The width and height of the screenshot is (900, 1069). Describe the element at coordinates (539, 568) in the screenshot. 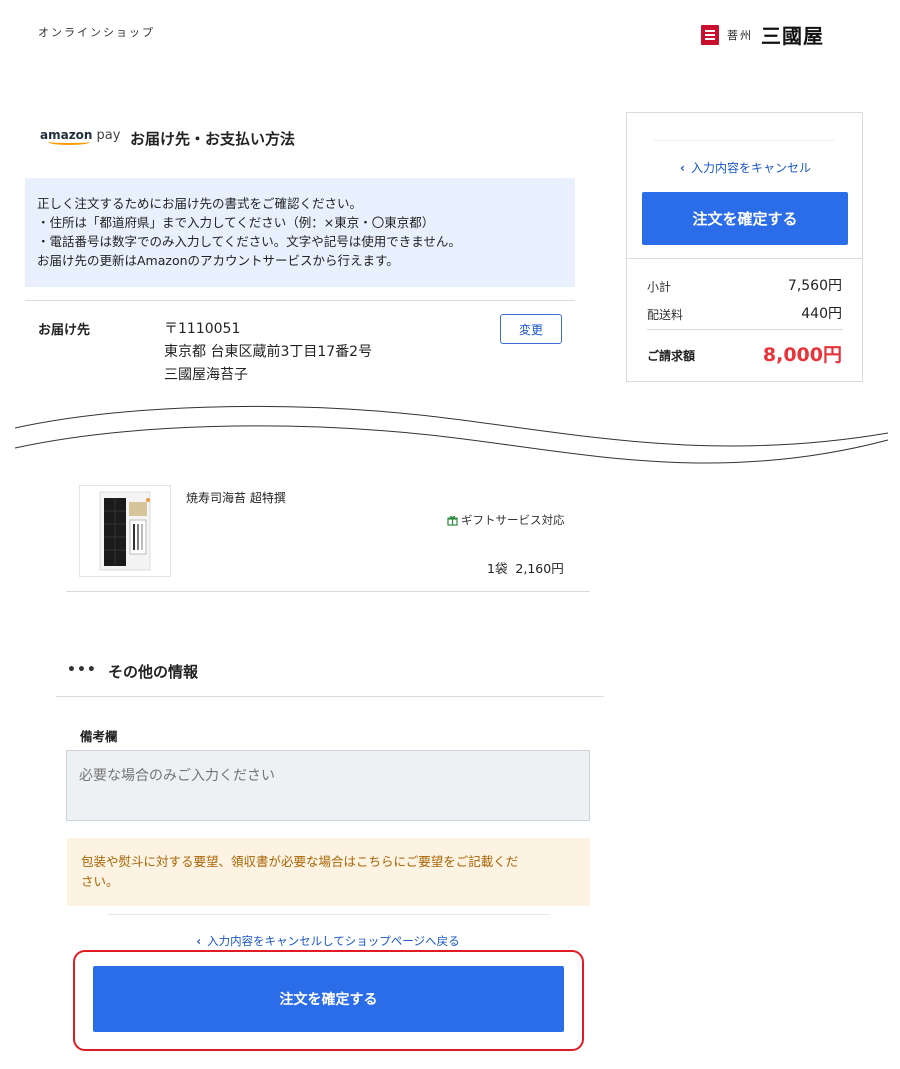

I see `product-price: 2,160円` at that location.